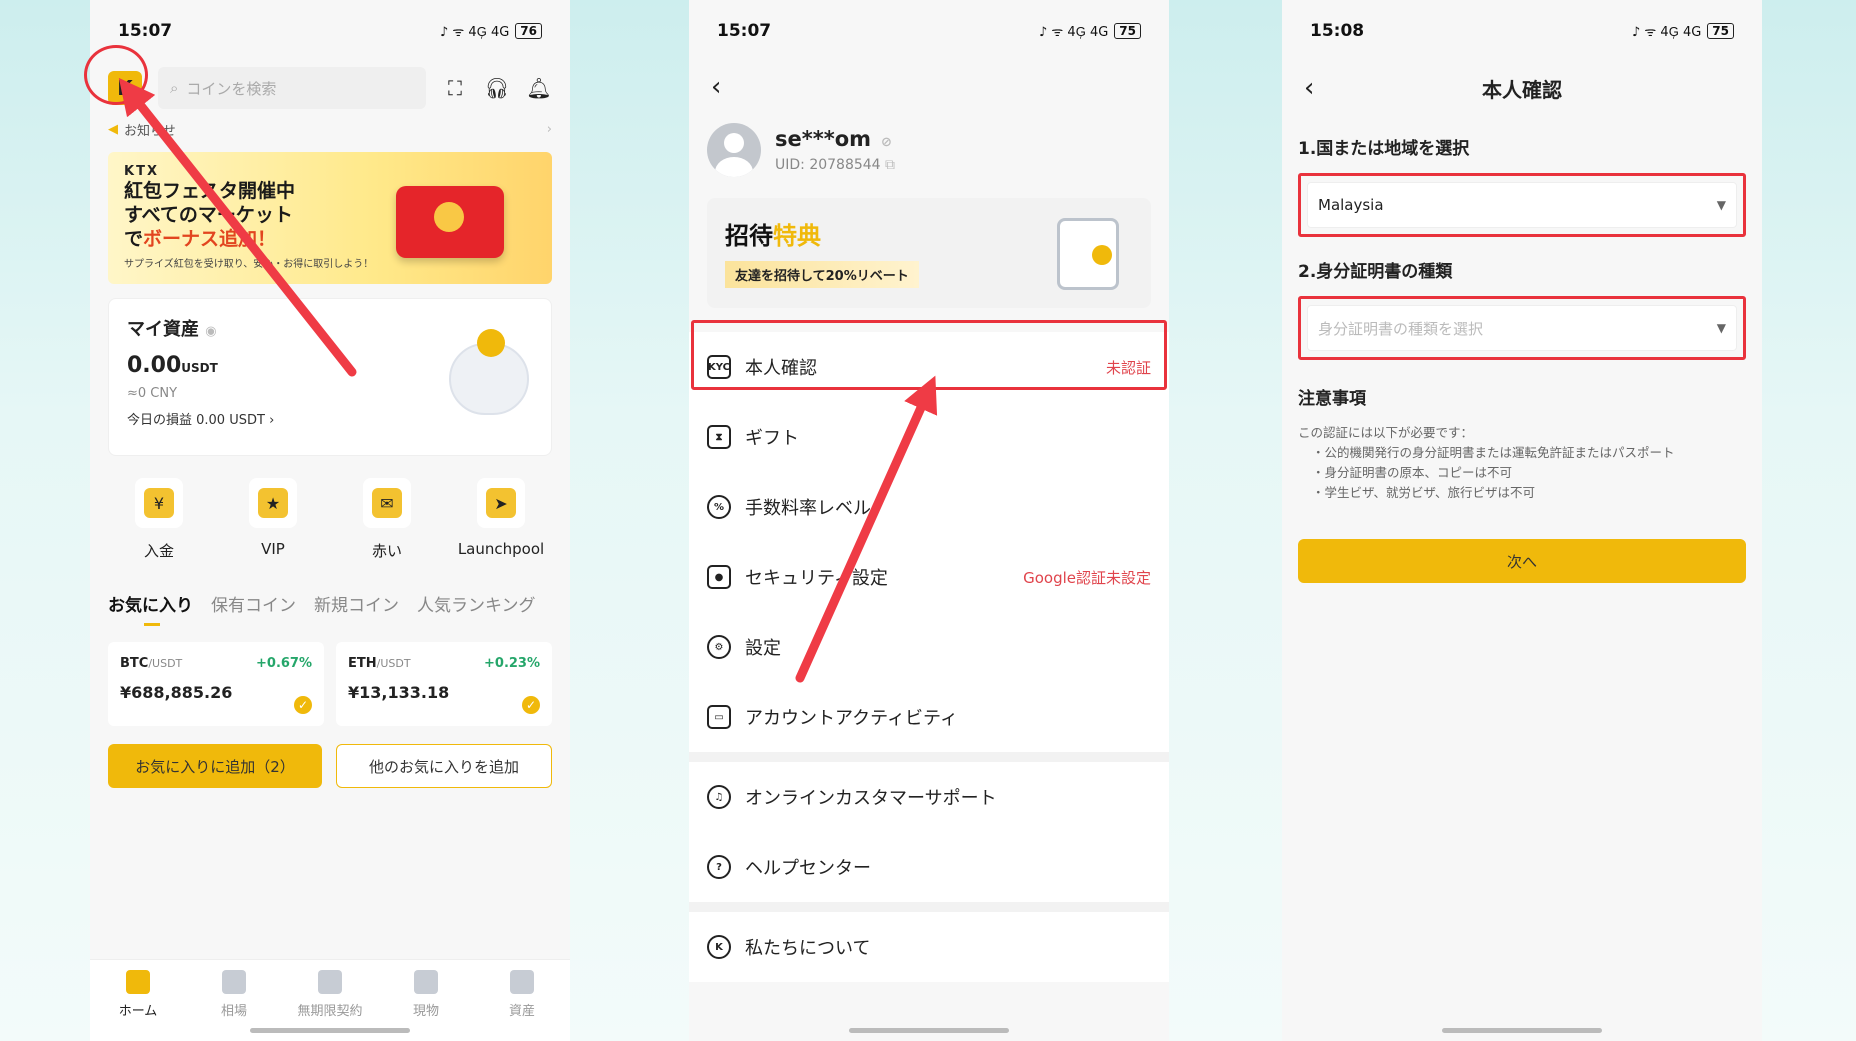 This screenshot has width=1856, height=1041. Describe the element at coordinates (145, 31) in the screenshot. I see `status-time: 15:07` at that location.